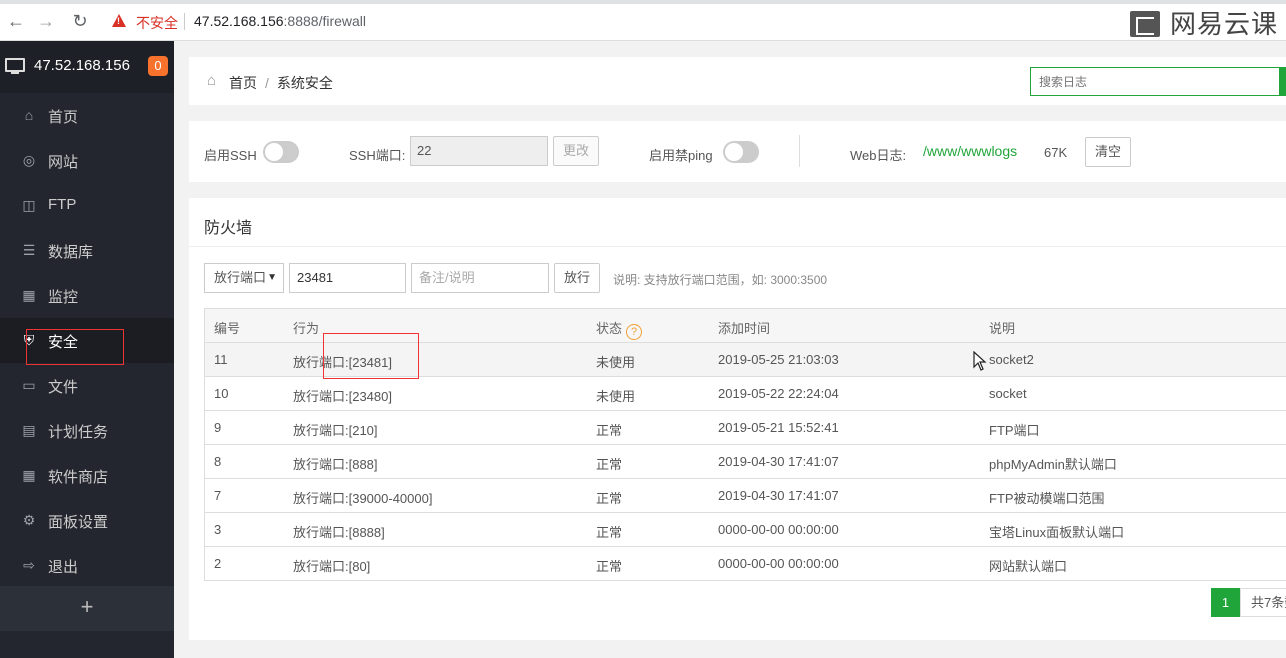 This screenshot has height=658, width=1286. Describe the element at coordinates (87, 608) in the screenshot. I see `add-button: +` at that location.